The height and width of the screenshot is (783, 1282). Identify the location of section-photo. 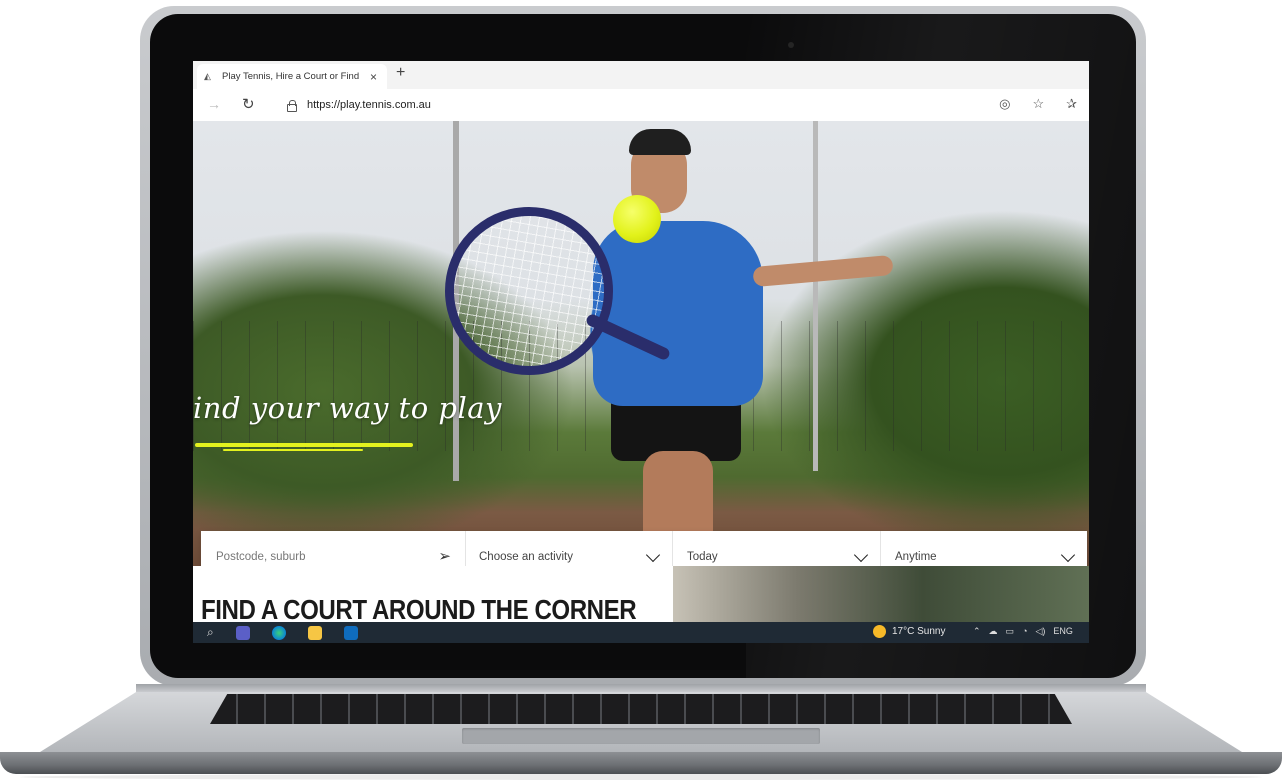
(881, 596).